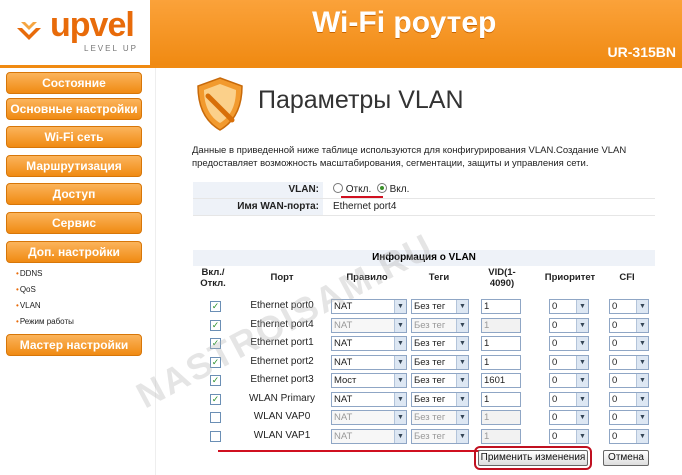 This screenshot has height=475, width=682. I want to click on row-rule-value: Мост, so click(345, 380).